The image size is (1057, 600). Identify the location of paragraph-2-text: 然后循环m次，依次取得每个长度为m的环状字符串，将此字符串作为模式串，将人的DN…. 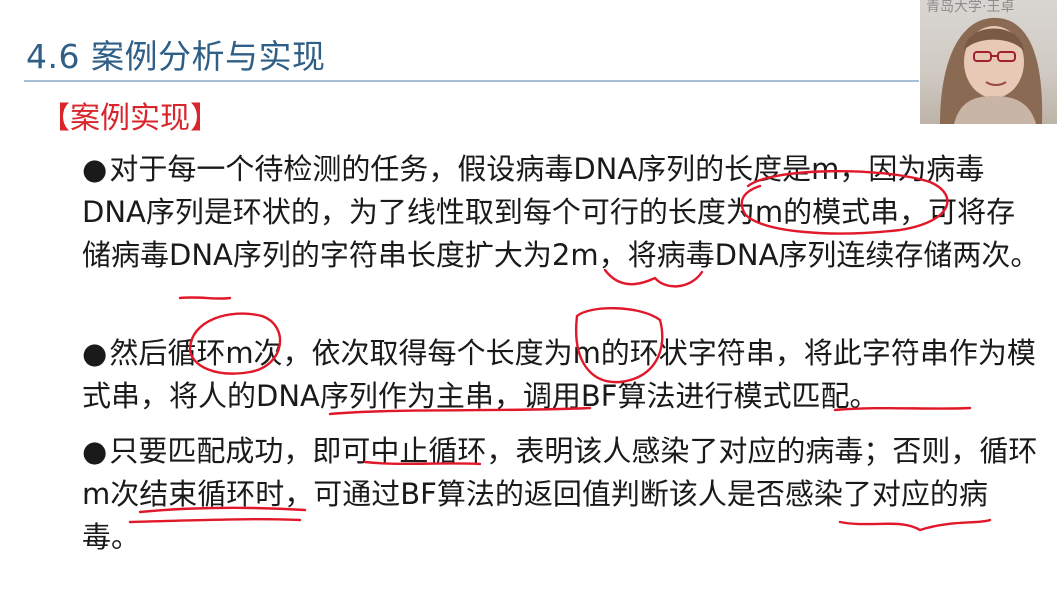
(559, 374).